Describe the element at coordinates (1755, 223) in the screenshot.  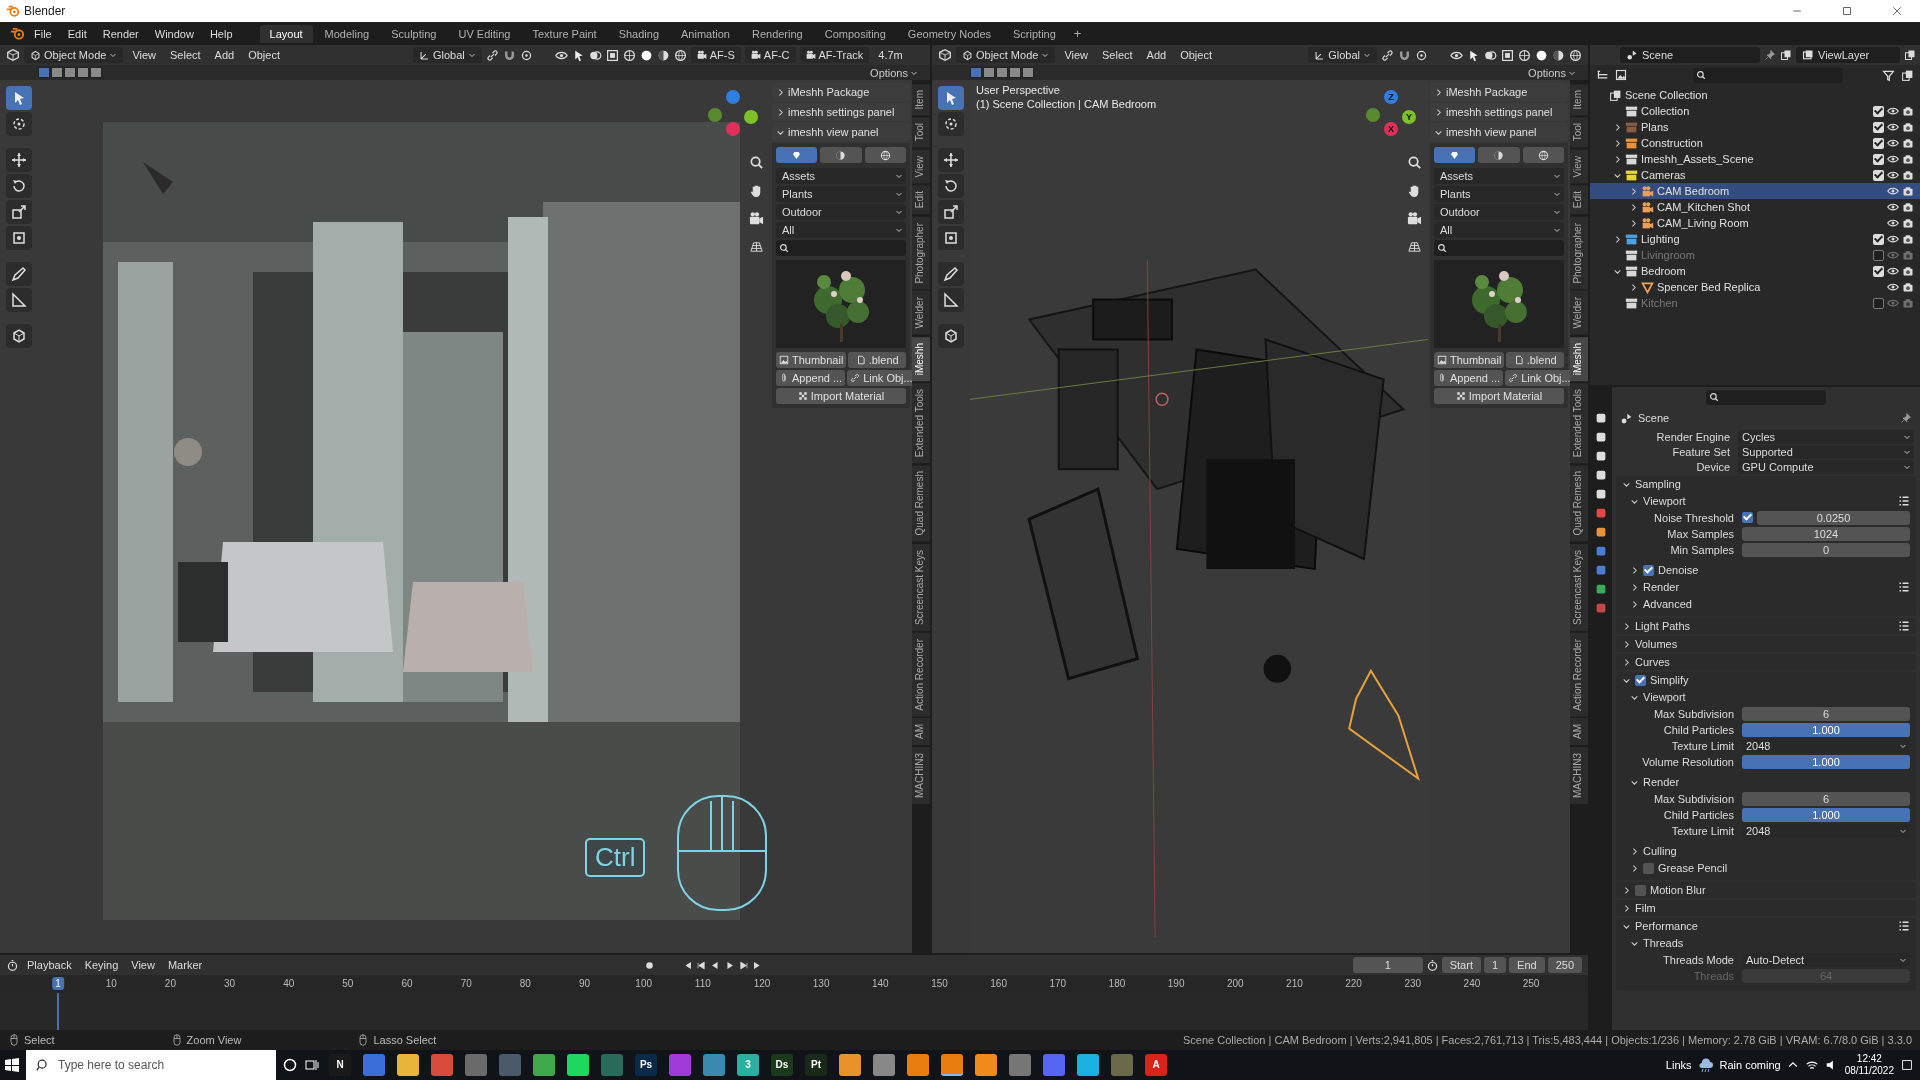
I see `outliner-row: CAM_Living Room` at that location.